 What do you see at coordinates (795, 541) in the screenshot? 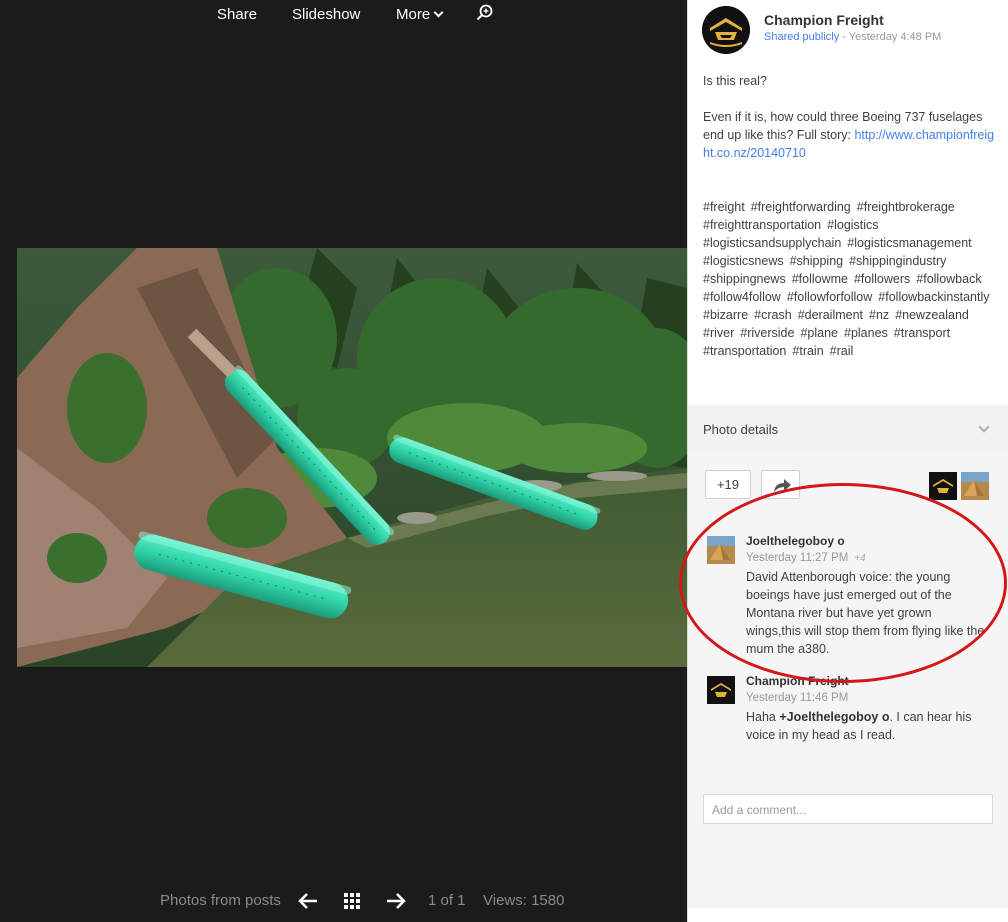
I see `comment-author: Joelthelegoboy o` at bounding box center [795, 541].